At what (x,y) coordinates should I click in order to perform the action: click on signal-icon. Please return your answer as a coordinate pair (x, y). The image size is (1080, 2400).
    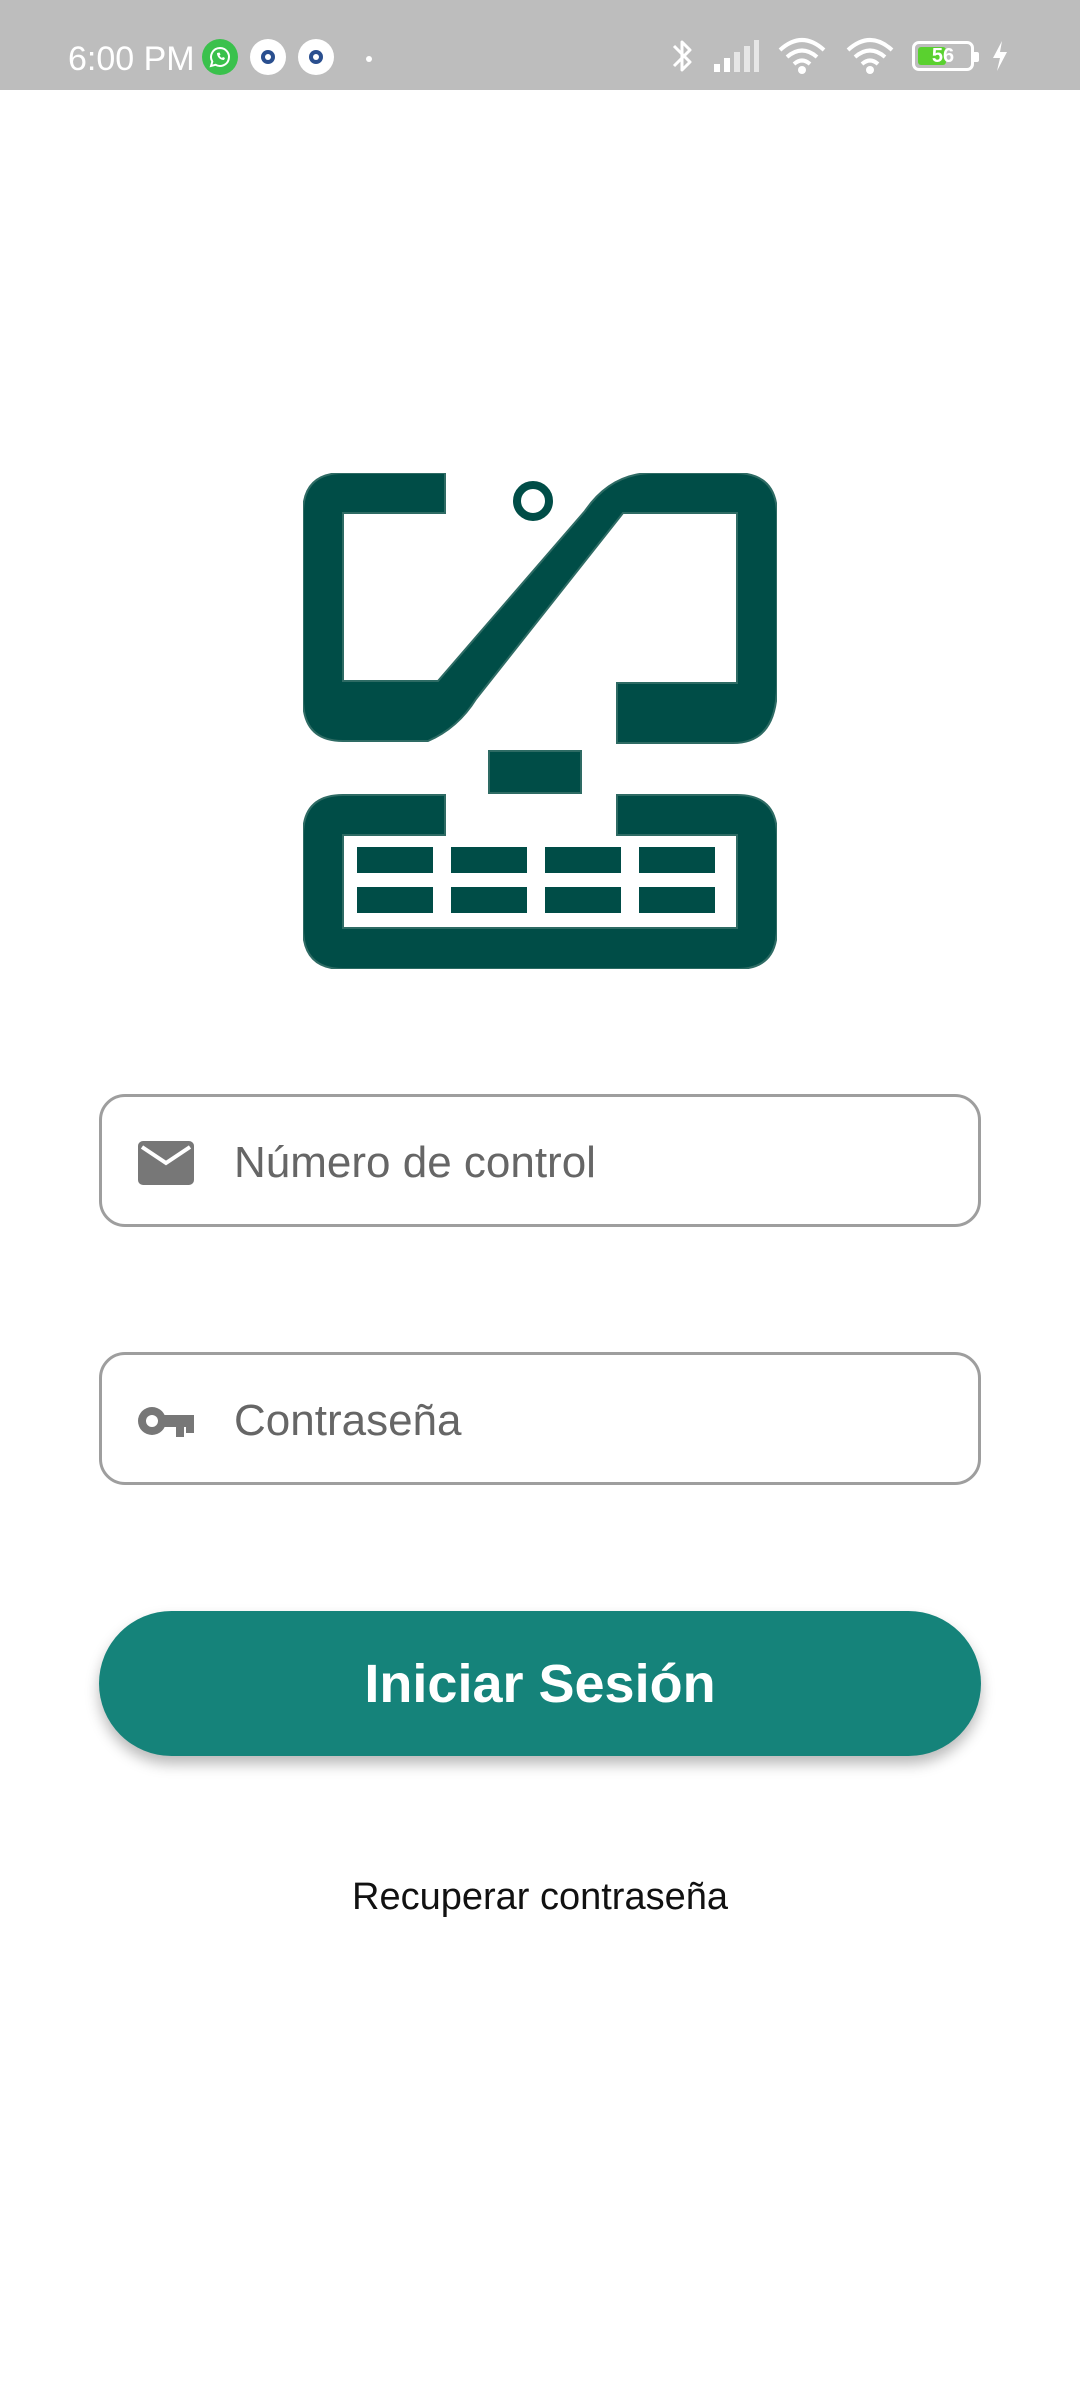
    Looking at the image, I should click on (736, 56).